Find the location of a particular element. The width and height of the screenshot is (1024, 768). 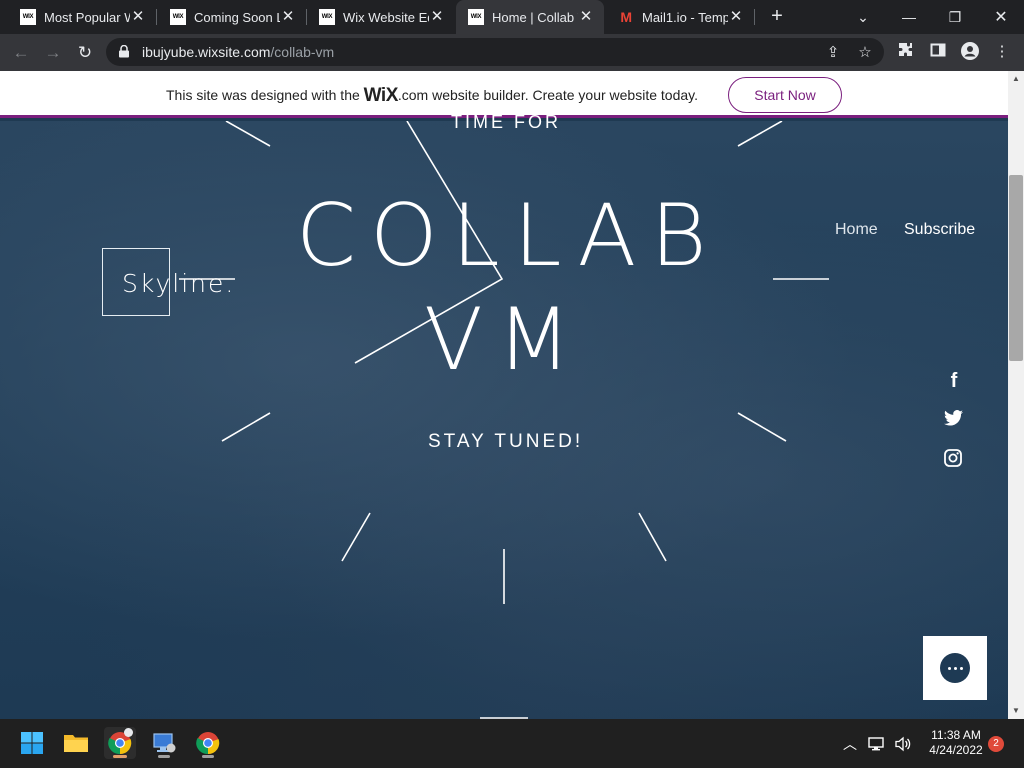

taskbar-clock: 11:38 AM 4/24/2022 is located at coordinates (956, 743).